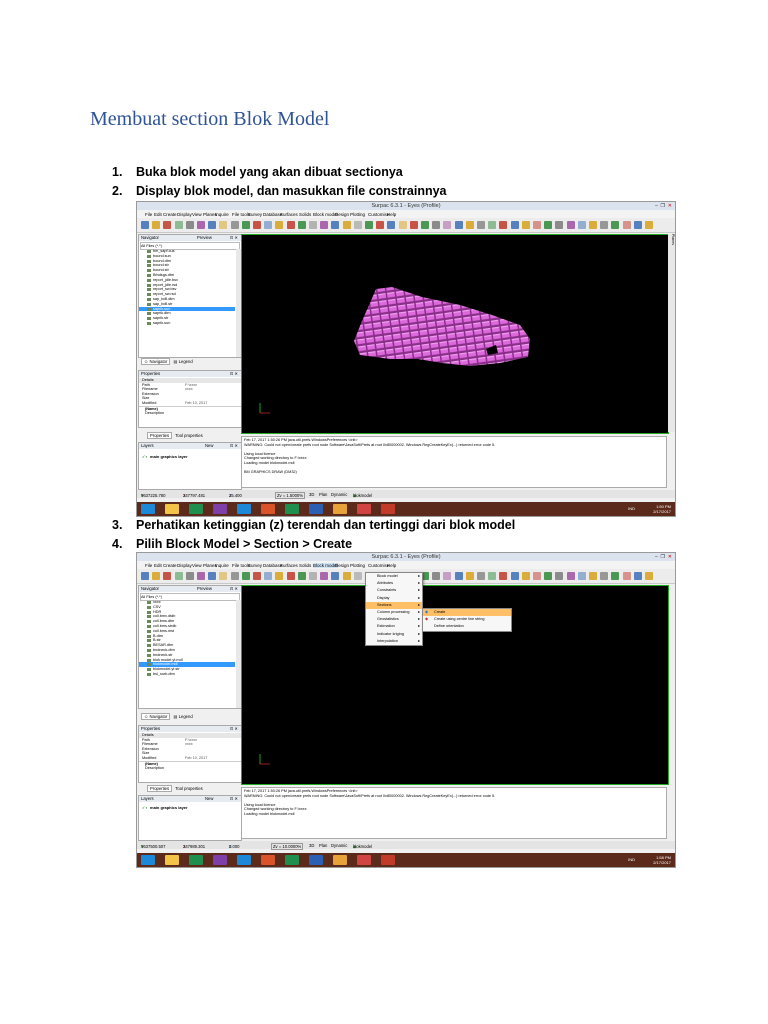 The image size is (768, 1024). What do you see at coordinates (394, 634) in the screenshot?
I see `menu-item-indicator-kriging: Indicator kriging ▸` at bounding box center [394, 634].